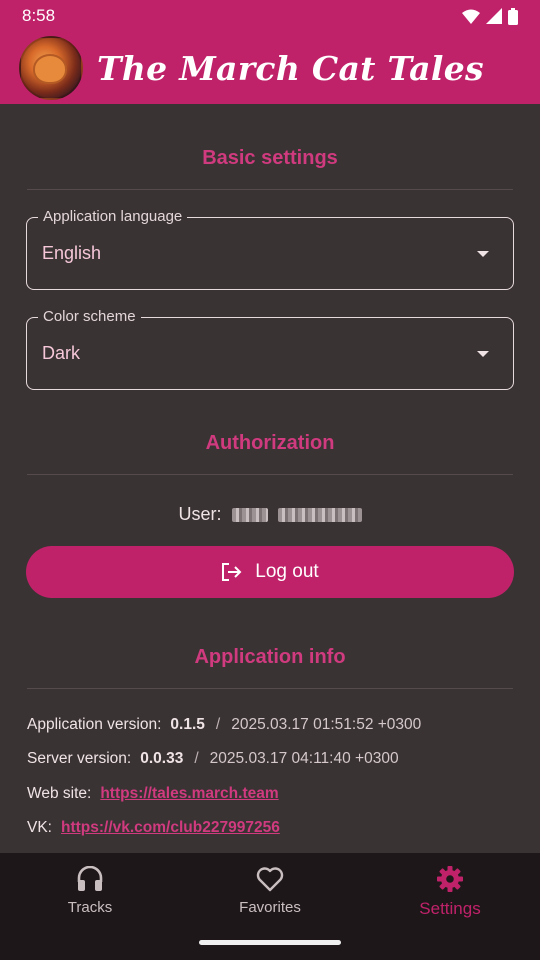 The height and width of the screenshot is (960, 540). What do you see at coordinates (471, 16) in the screenshot?
I see `wifi-icon` at bounding box center [471, 16].